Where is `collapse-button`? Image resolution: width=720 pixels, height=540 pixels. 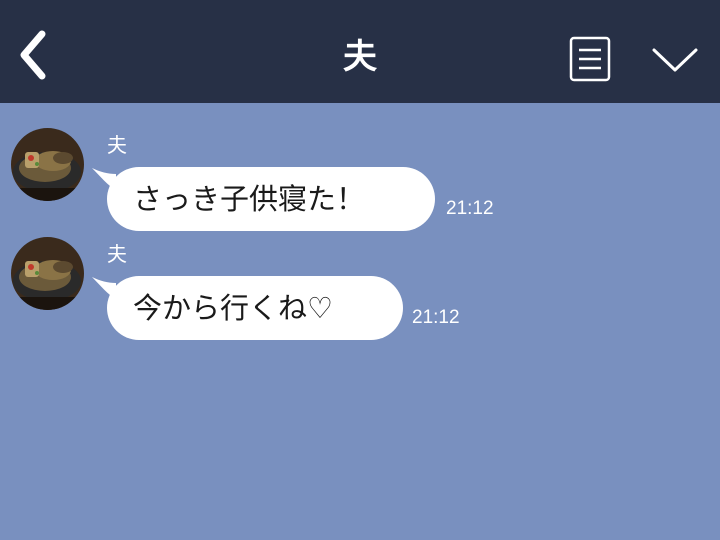
collapse-button is located at coordinates (675, 59).